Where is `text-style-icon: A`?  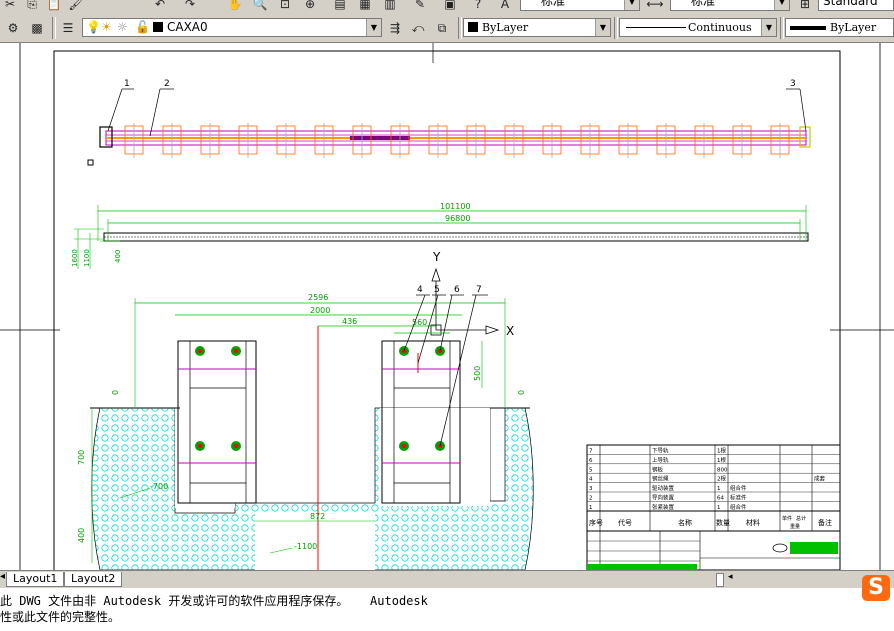 text-style-icon: A is located at coordinates (505, 5).